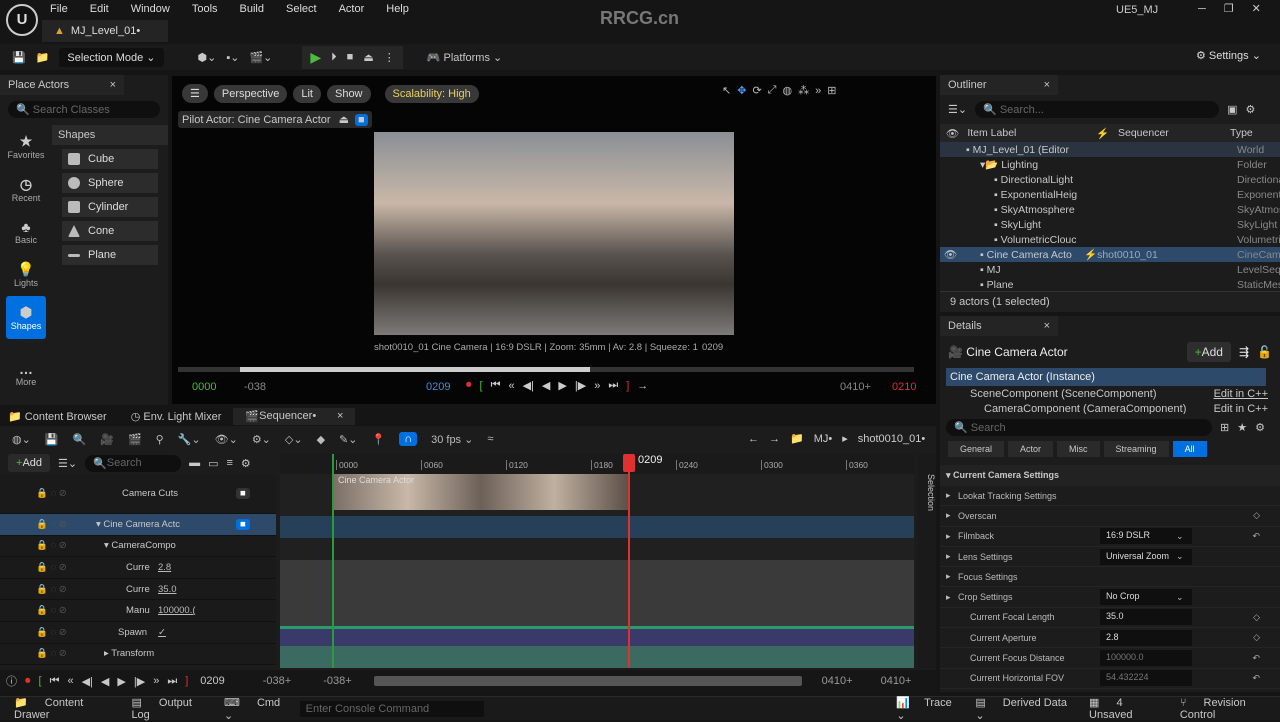 The width and height of the screenshot is (1280, 722). Describe the element at coordinates (1208, 352) in the screenshot. I see `add-component-button: +Add` at that location.